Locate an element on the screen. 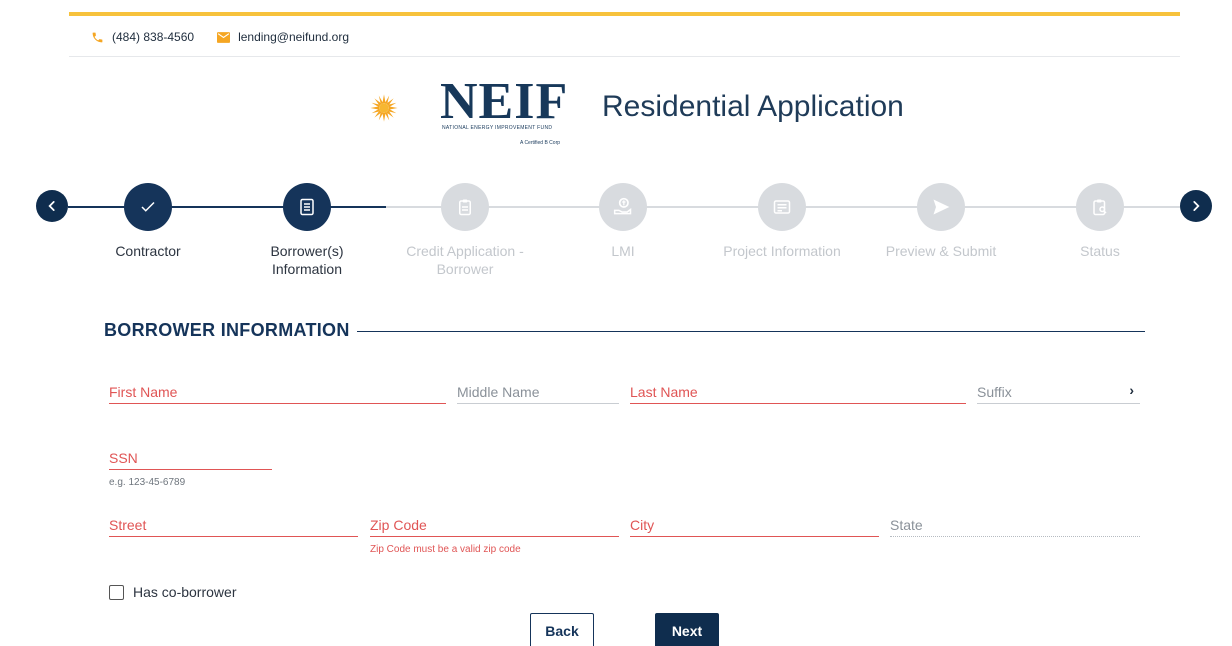 Image resolution: width=1232 pixels, height=646 pixels. chevron-right-icon is located at coordinates (1196, 206).